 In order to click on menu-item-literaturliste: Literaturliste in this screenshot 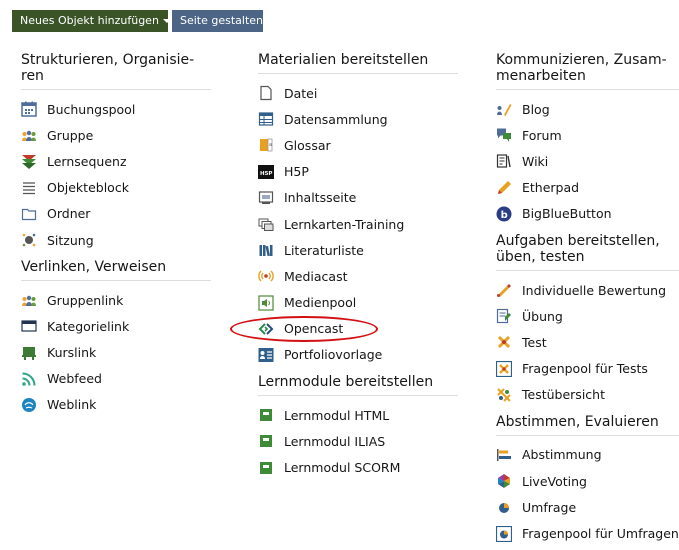, I will do `click(358, 250)`.